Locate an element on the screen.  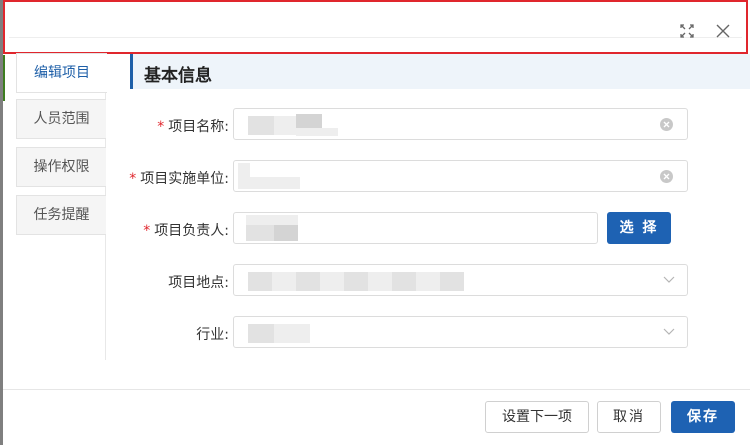
tab-personnel-scope: 人员范围 is located at coordinates (61, 119).